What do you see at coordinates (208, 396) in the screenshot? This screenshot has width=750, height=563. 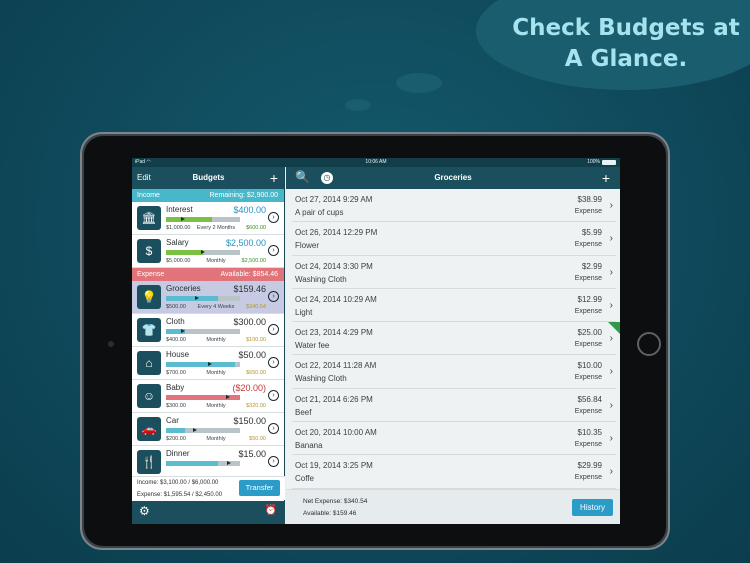 I see `budget-row: ☺ Baby ($20.00) $300.00 Monthly $320.00 ›` at bounding box center [208, 396].